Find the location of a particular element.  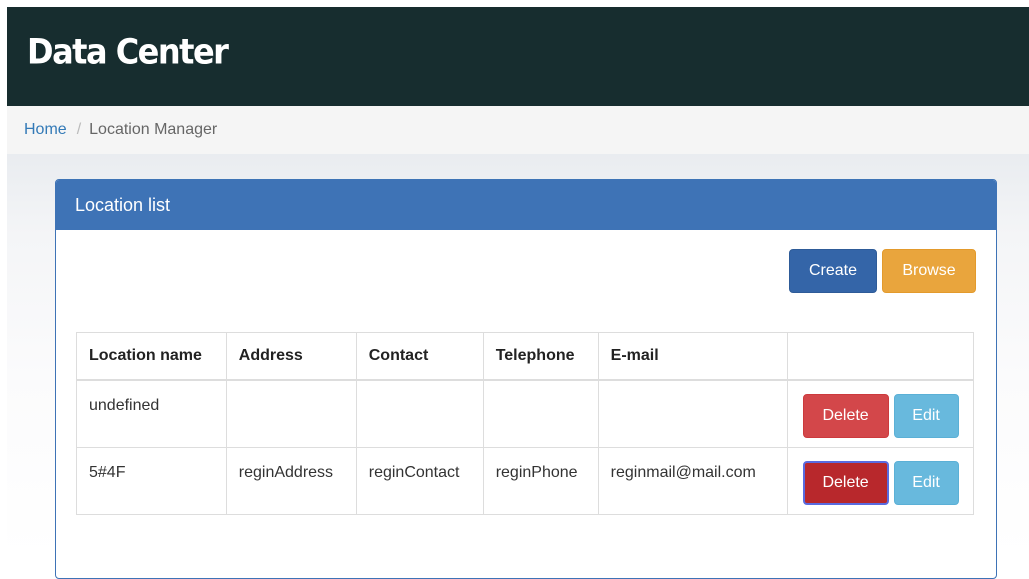

panel-title: Location list is located at coordinates (526, 205).